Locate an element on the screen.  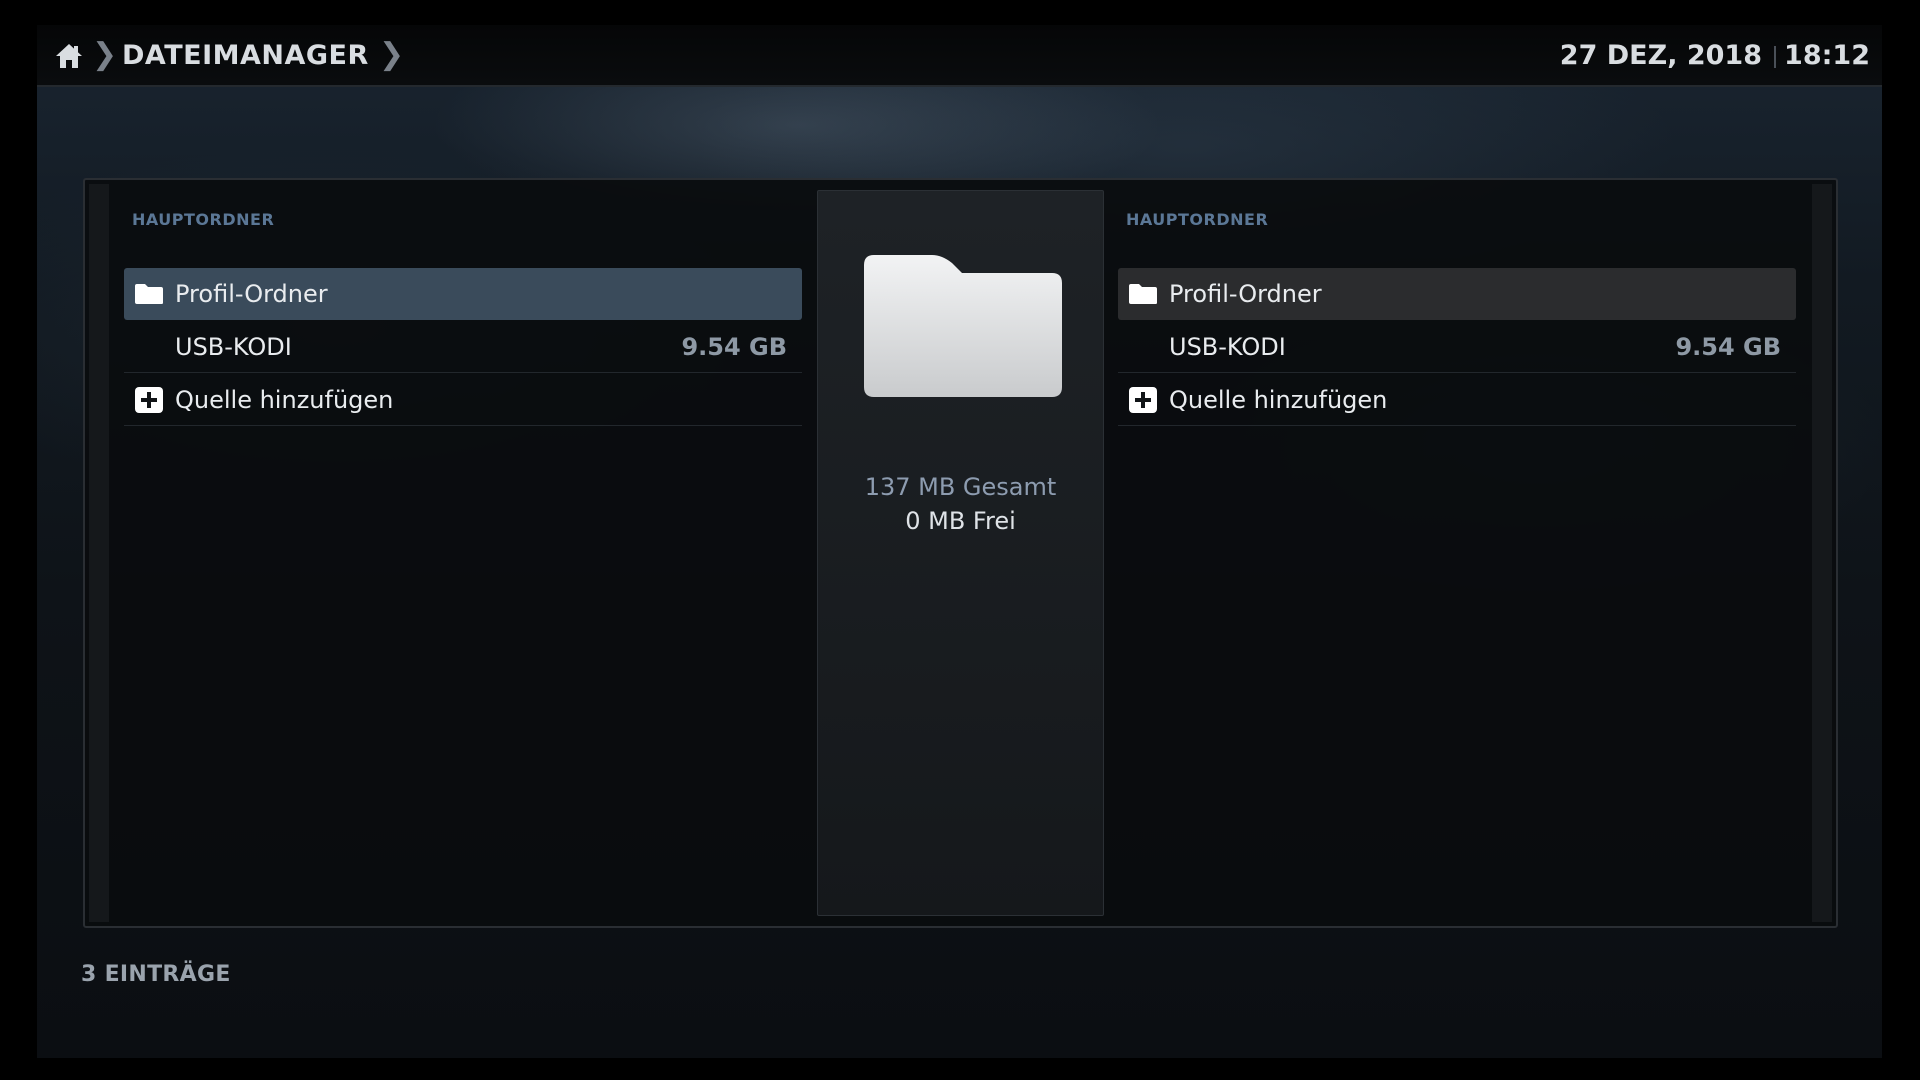
right-list-item-label: Quelle hinzufügen is located at coordinates (1278, 400).